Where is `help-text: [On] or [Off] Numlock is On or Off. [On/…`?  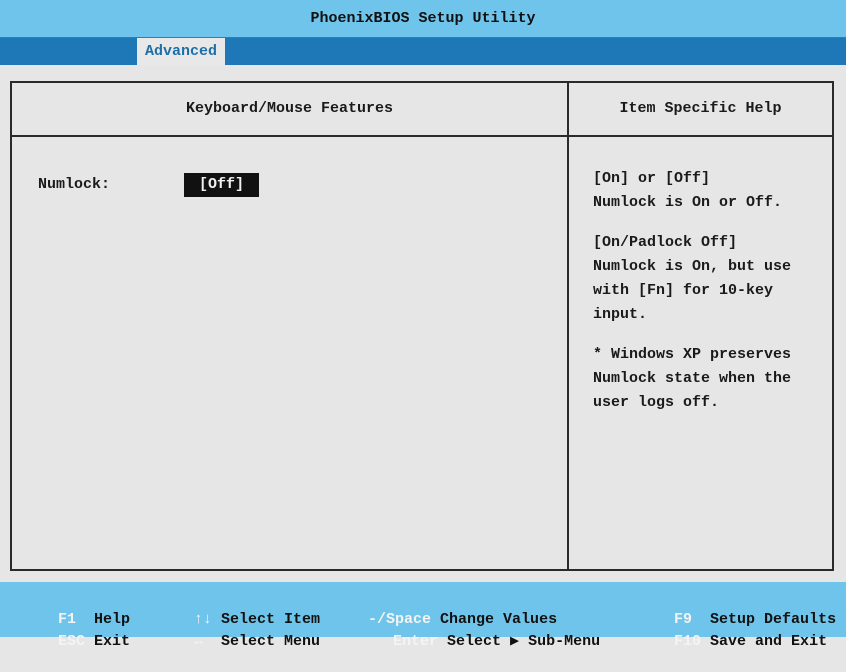 help-text: [On] or [Off] Numlock is On or Off. [On/… is located at coordinates (713, 299).